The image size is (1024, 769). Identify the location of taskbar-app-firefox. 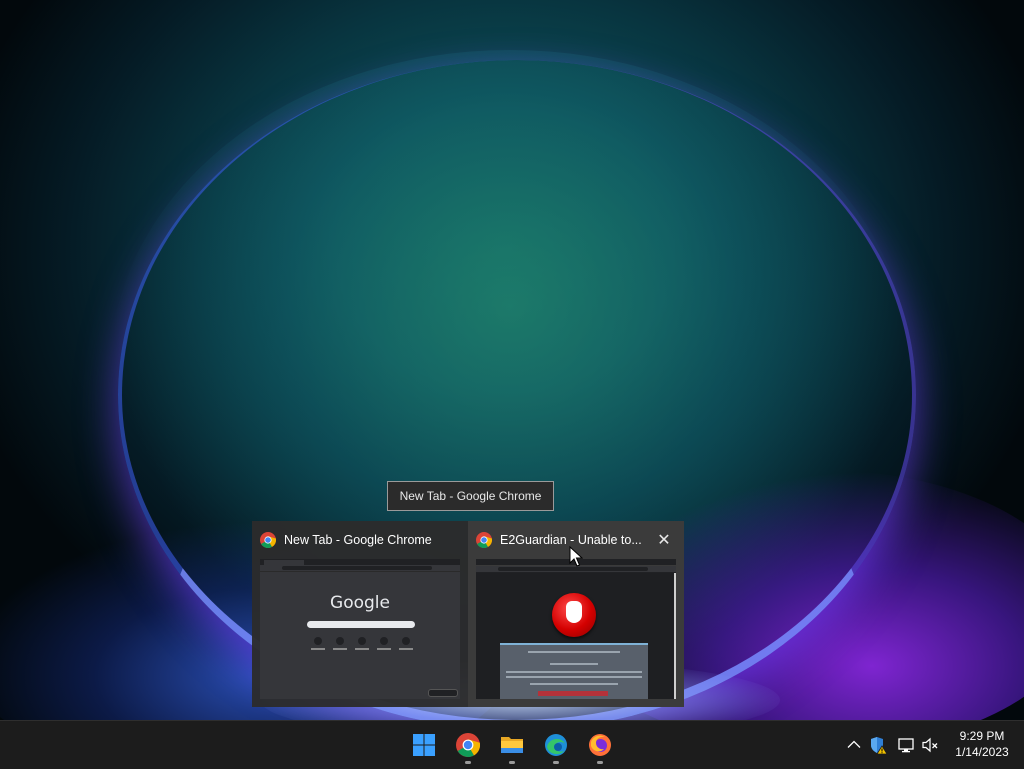
(600, 745).